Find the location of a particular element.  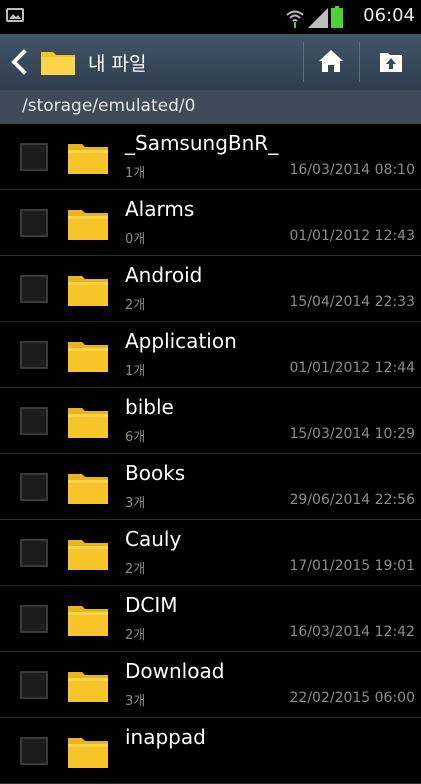

file-date: 15/03/2014 10:29 is located at coordinates (352, 434).